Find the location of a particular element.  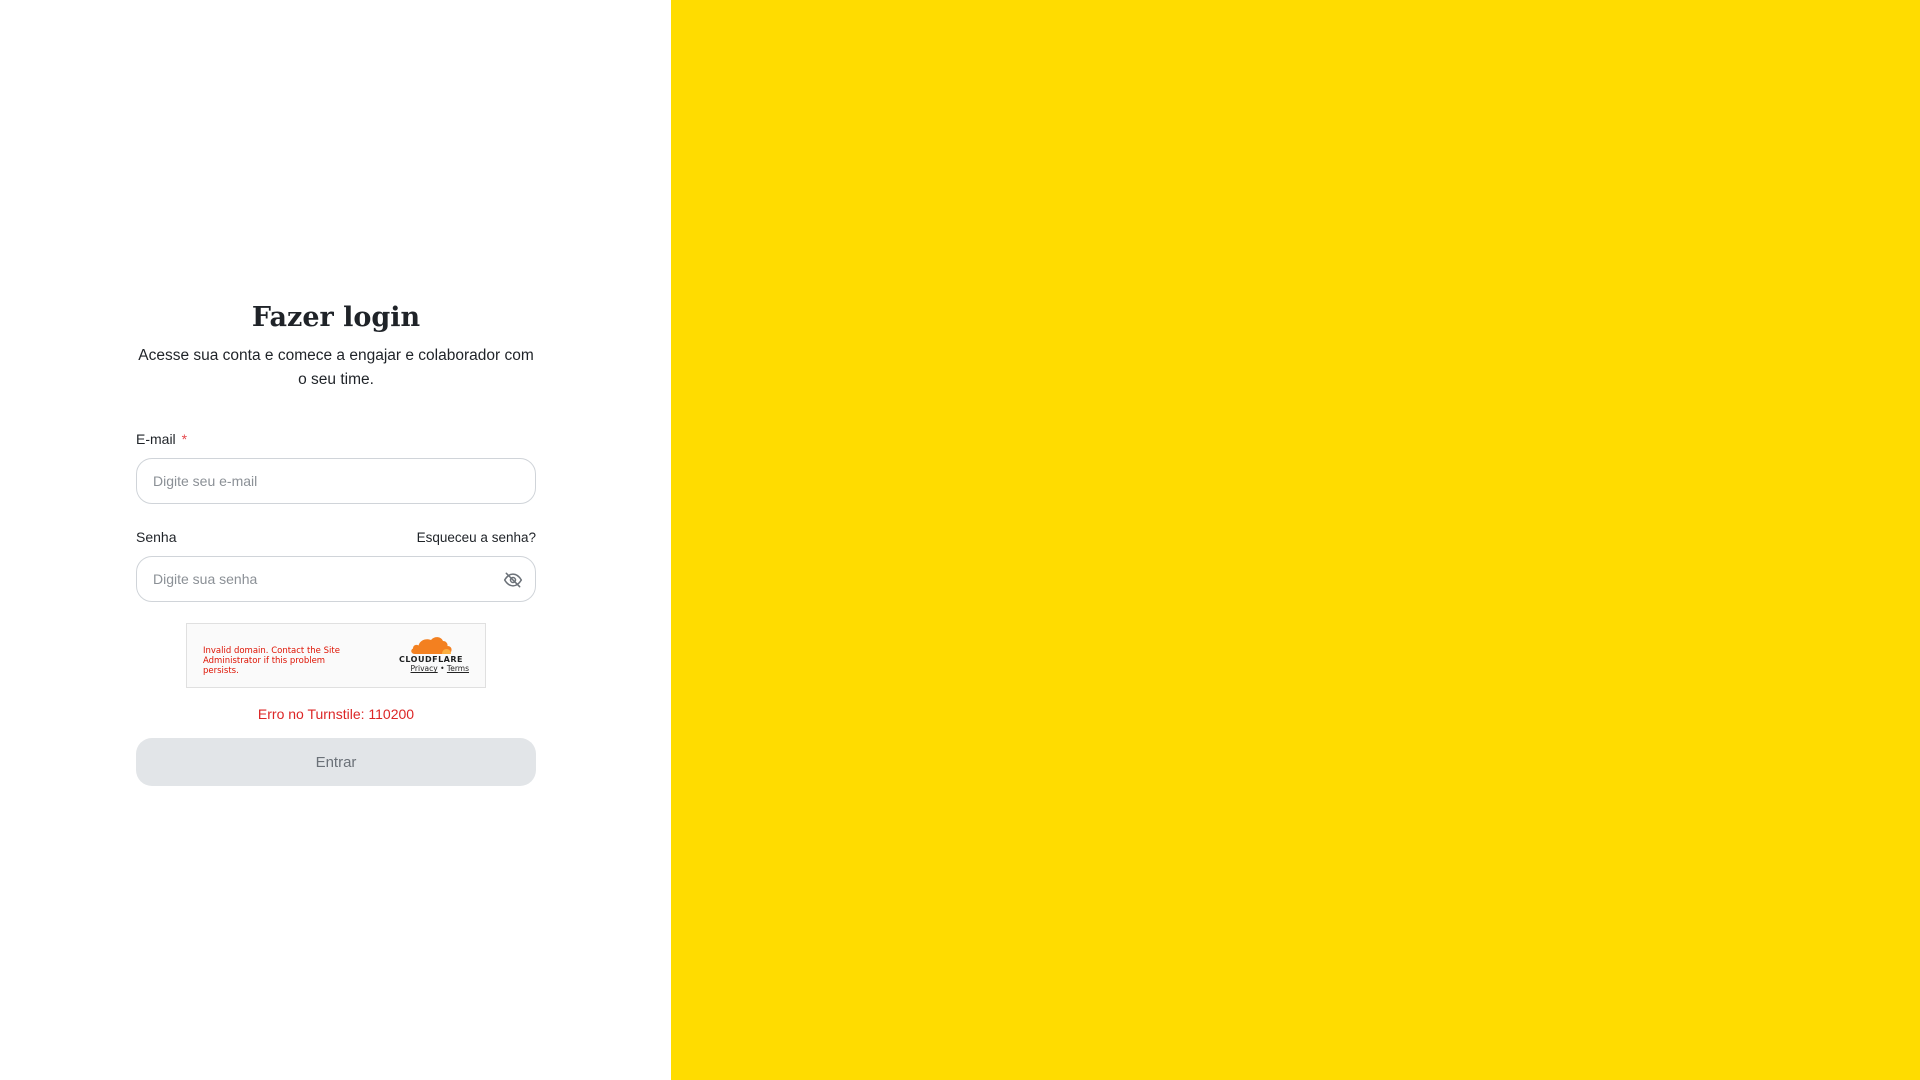

email-input-box is located at coordinates (336, 481).